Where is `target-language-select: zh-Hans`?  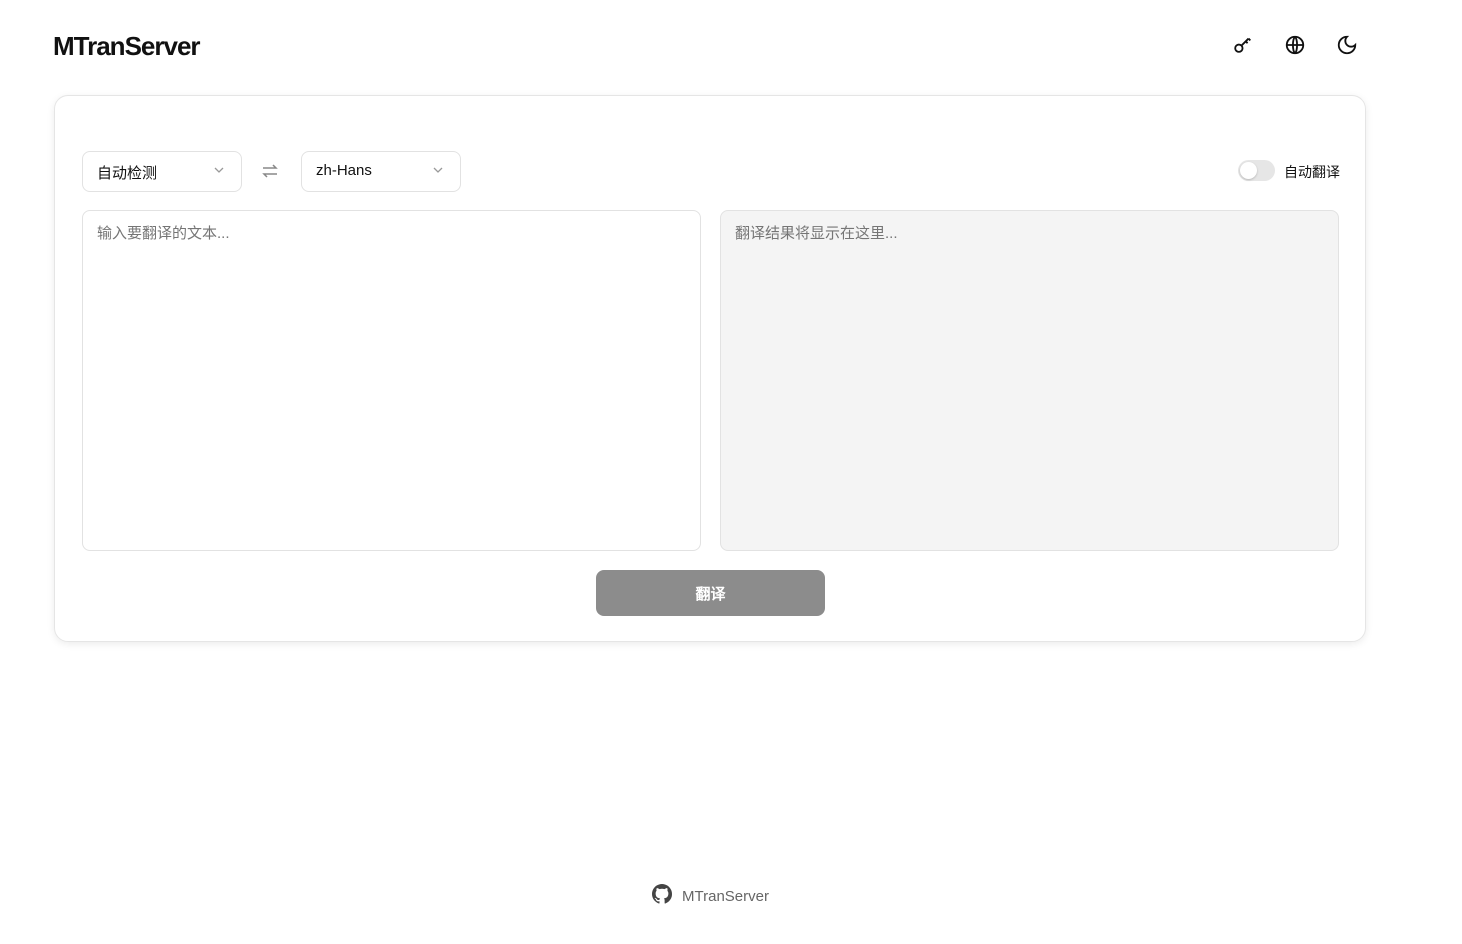
target-language-select: zh-Hans is located at coordinates (381, 171).